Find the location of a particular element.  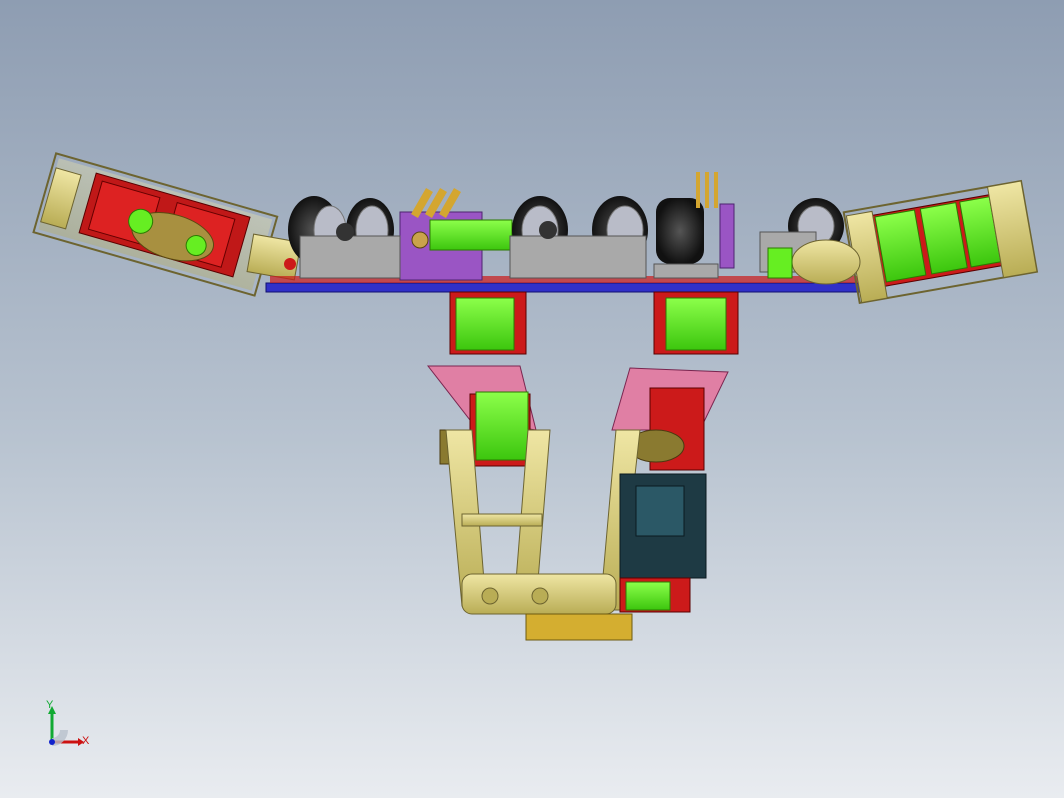

left-caster-pair is located at coordinates (344, 237).